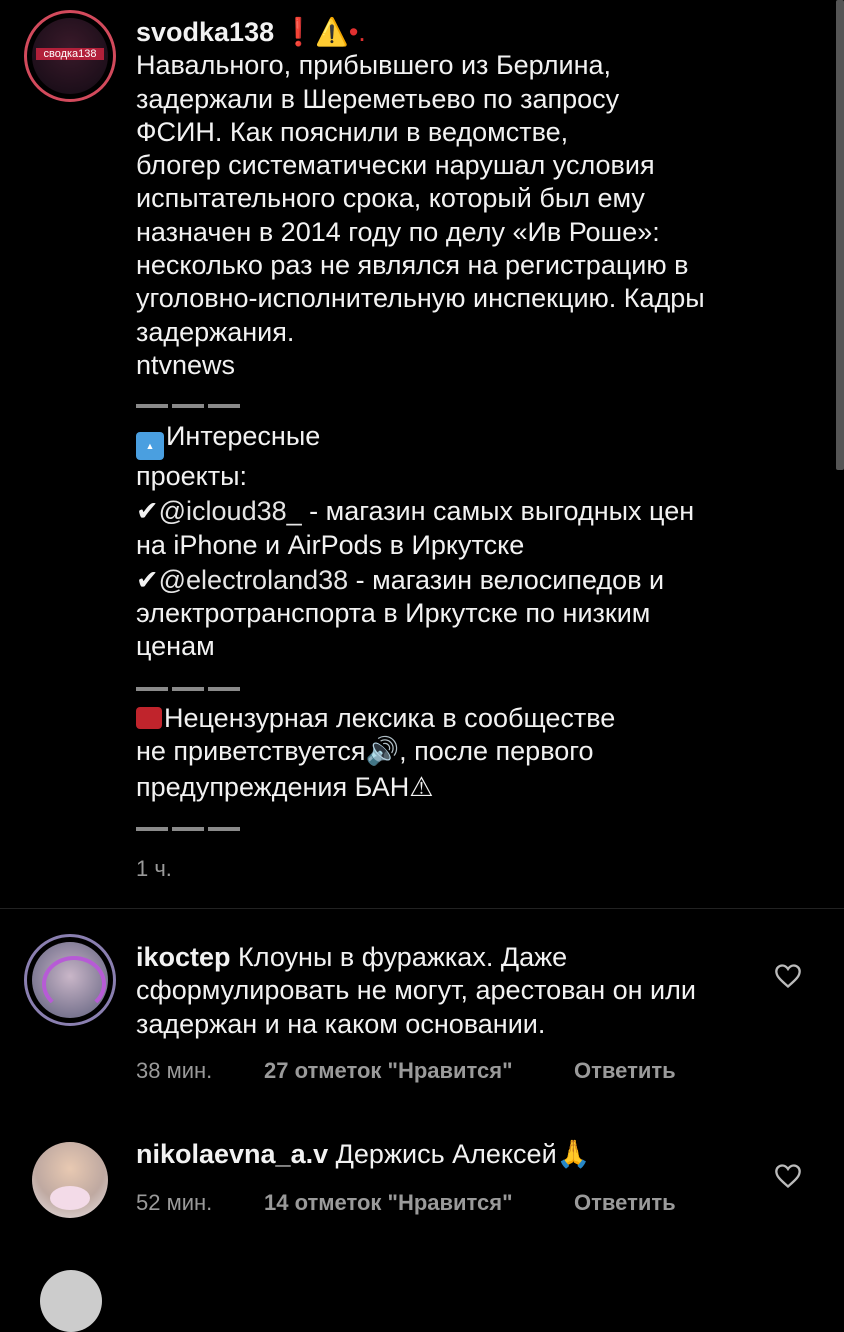 The image size is (844, 1332). What do you see at coordinates (74, 984) in the screenshot?
I see `wings-icon` at bounding box center [74, 984].